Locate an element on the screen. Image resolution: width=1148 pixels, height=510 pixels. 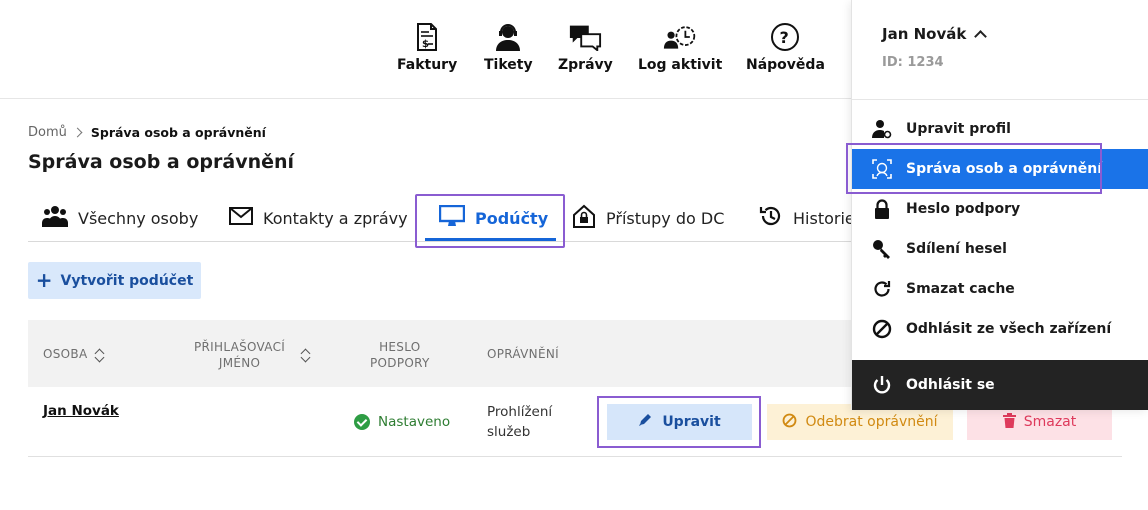
nav-label: Faktury is located at coordinates (427, 65).